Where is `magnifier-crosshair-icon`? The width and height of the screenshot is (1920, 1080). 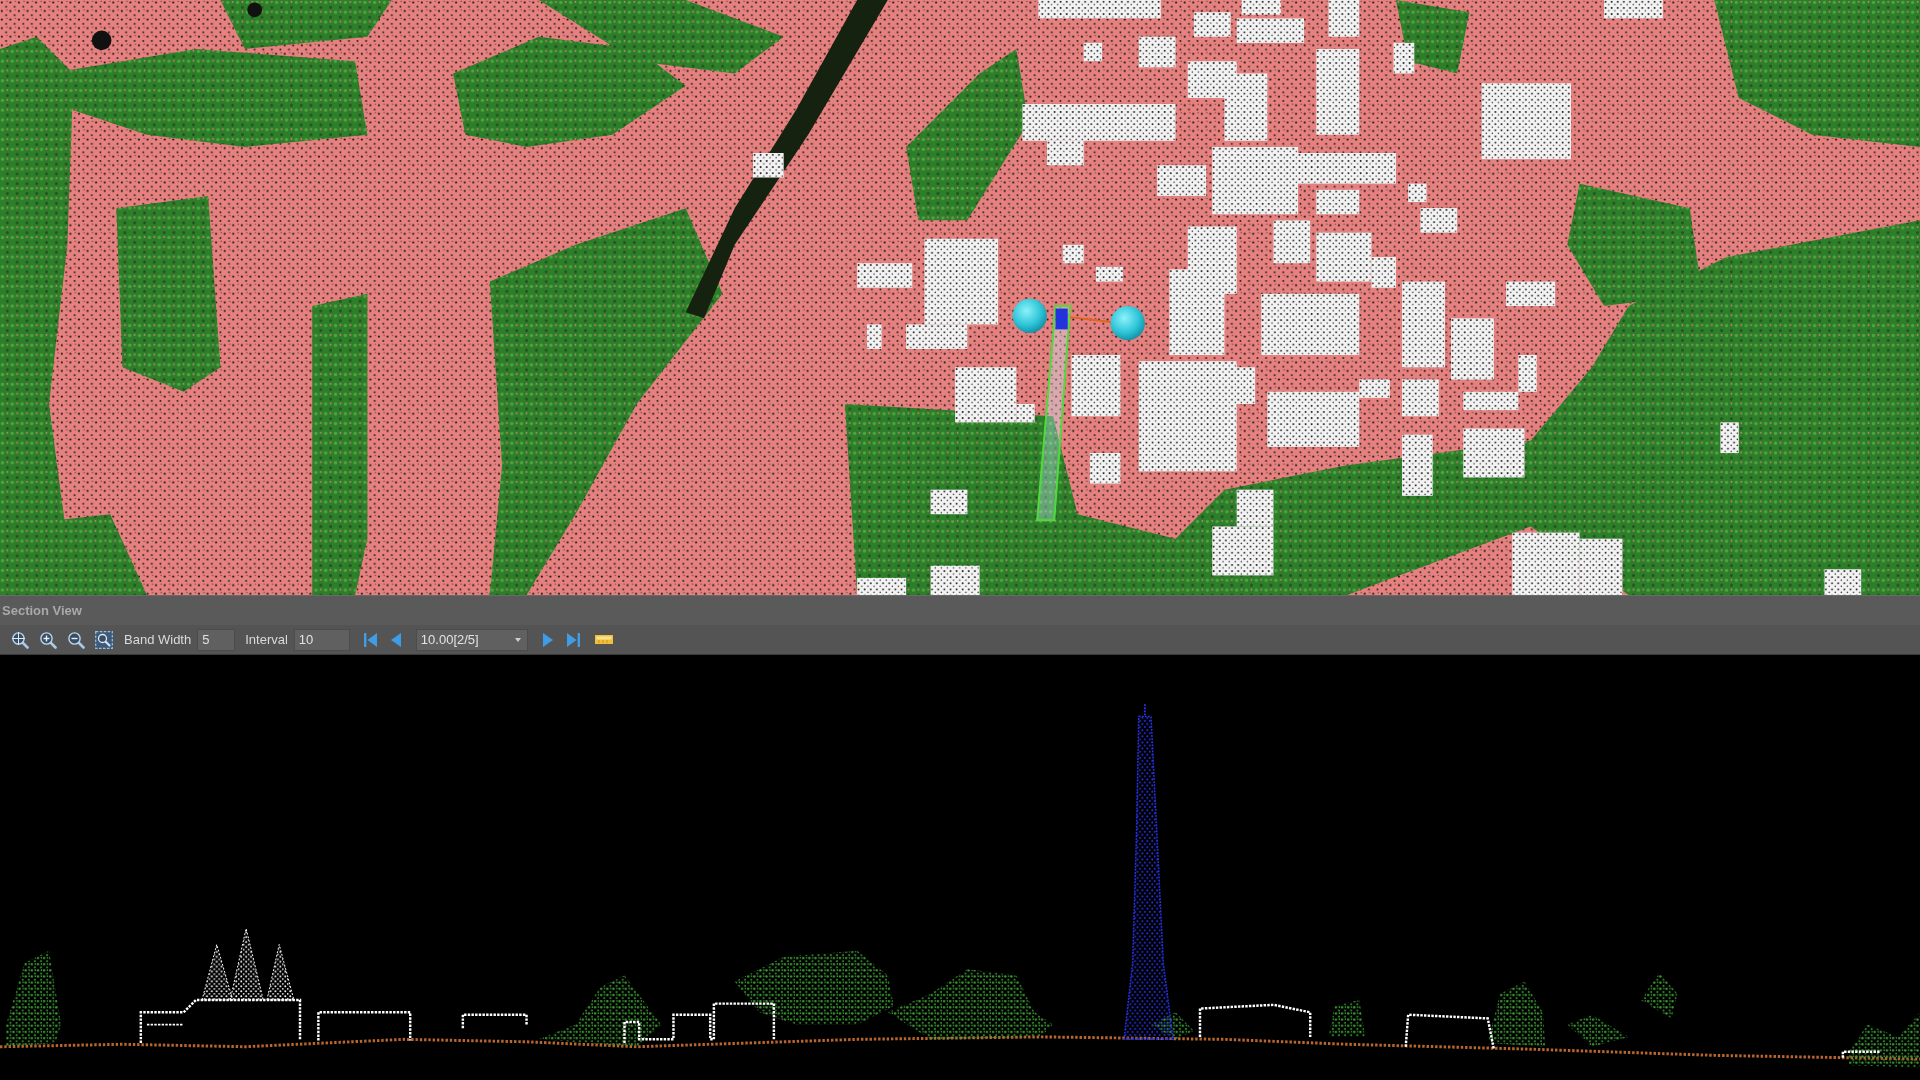 magnifier-crosshair-icon is located at coordinates (20, 639).